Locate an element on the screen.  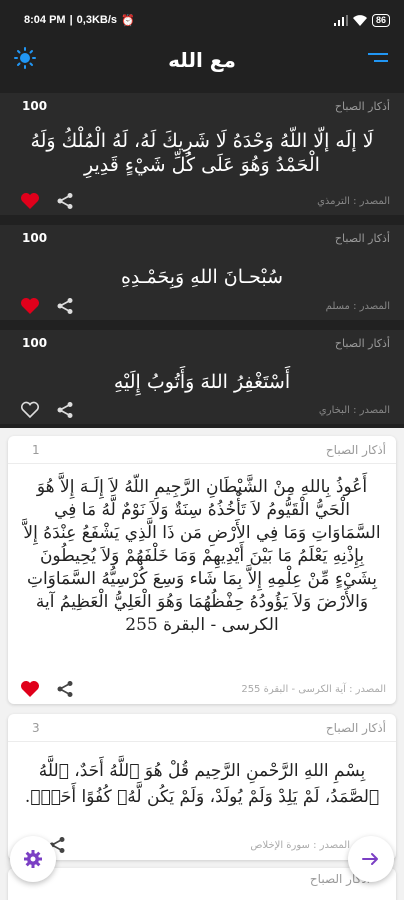
sun-icon is located at coordinates (25, 58).